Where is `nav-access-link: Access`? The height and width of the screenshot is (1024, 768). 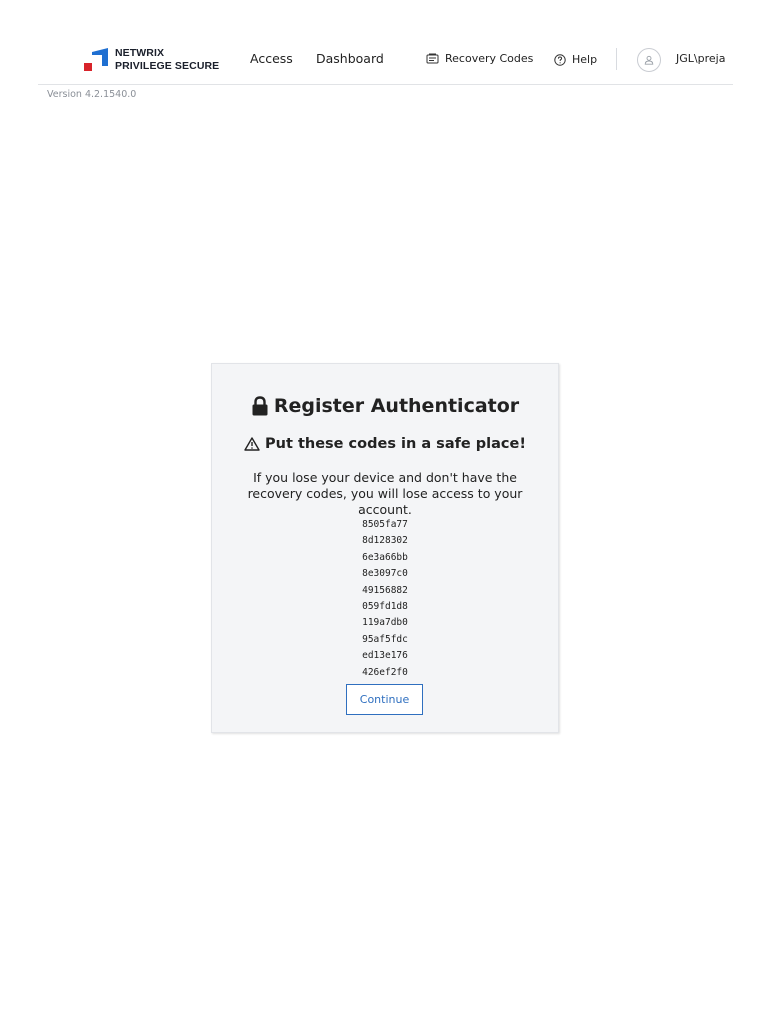
nav-access-link: Access is located at coordinates (271, 58).